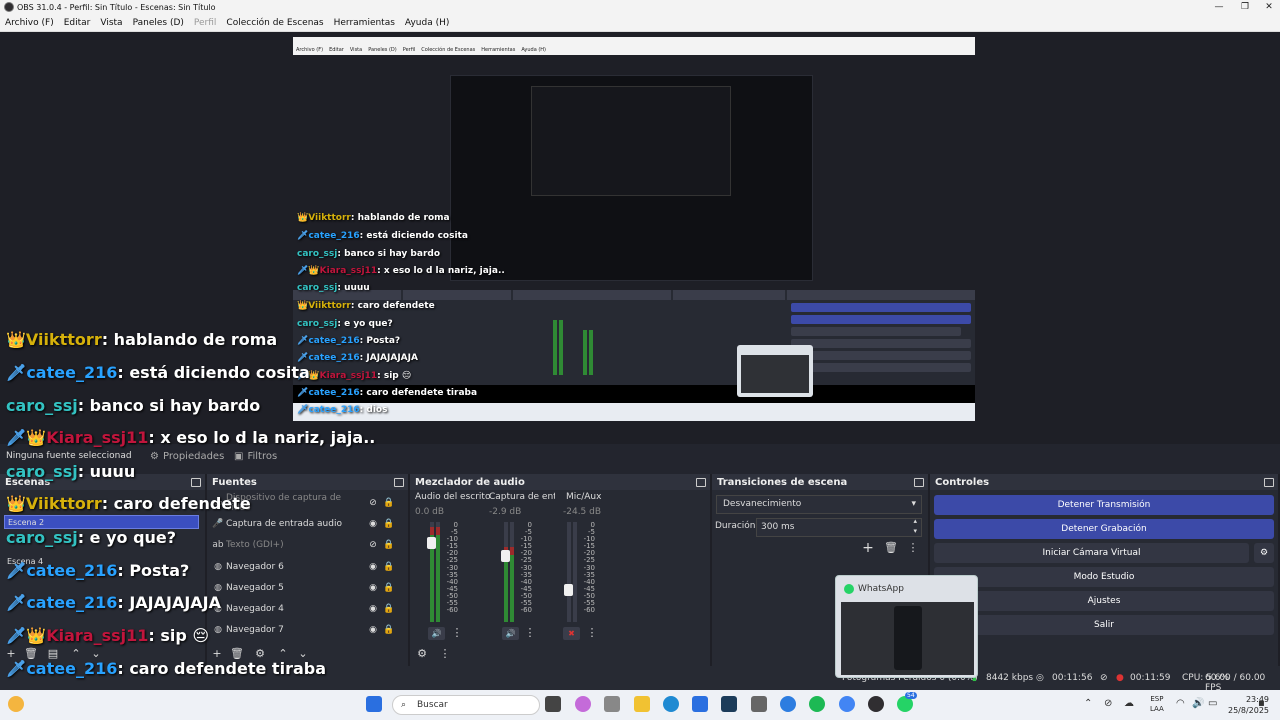 The image size is (1280, 720). I want to click on source-row: ◍ Navegador 4 ◉ 🔒, so click(304, 609).